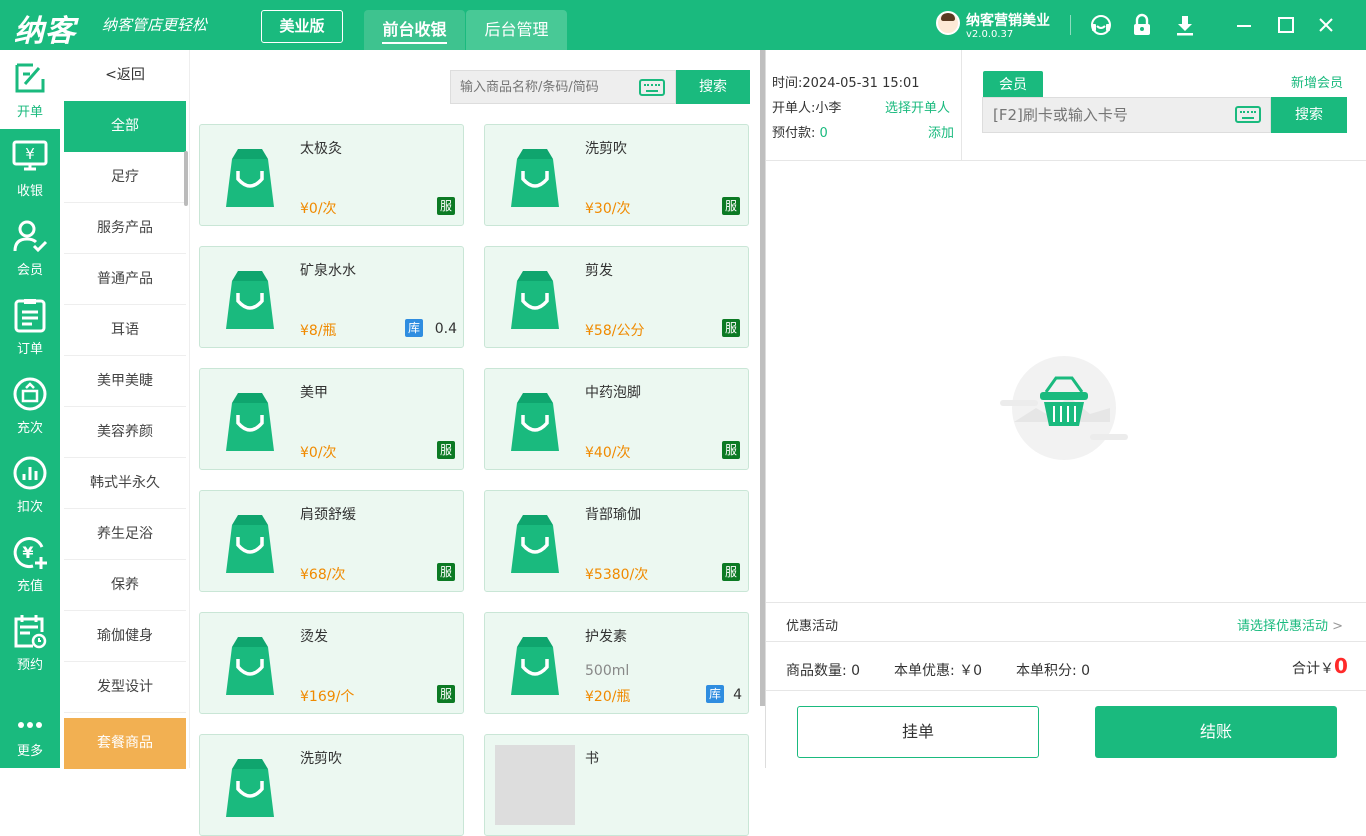  What do you see at coordinates (1008, 20) in the screenshot?
I see `user-name: 纳客营销美业` at bounding box center [1008, 20].